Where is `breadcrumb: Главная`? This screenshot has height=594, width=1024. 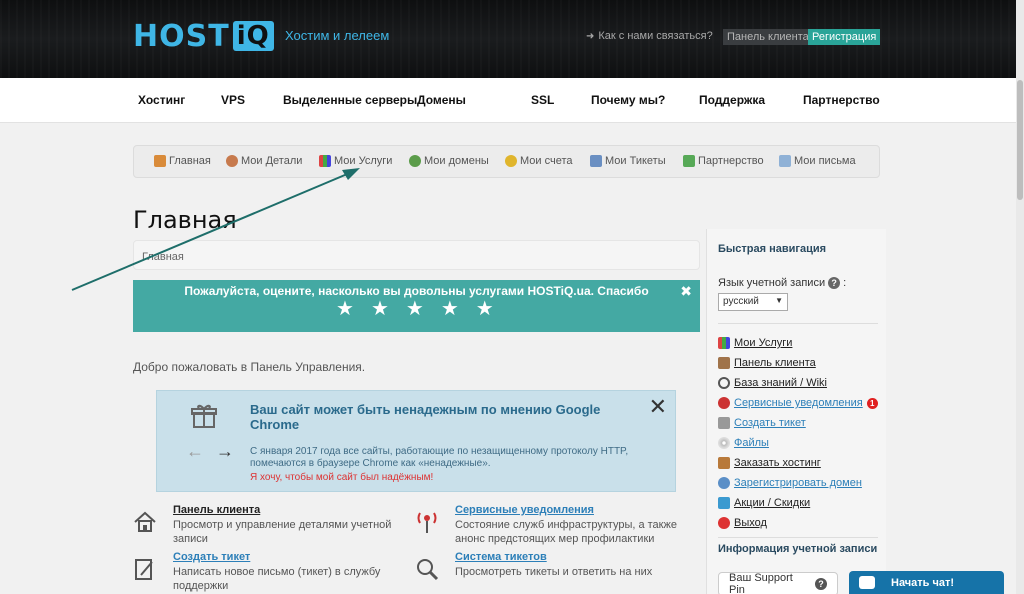 breadcrumb: Главная is located at coordinates (416, 255).